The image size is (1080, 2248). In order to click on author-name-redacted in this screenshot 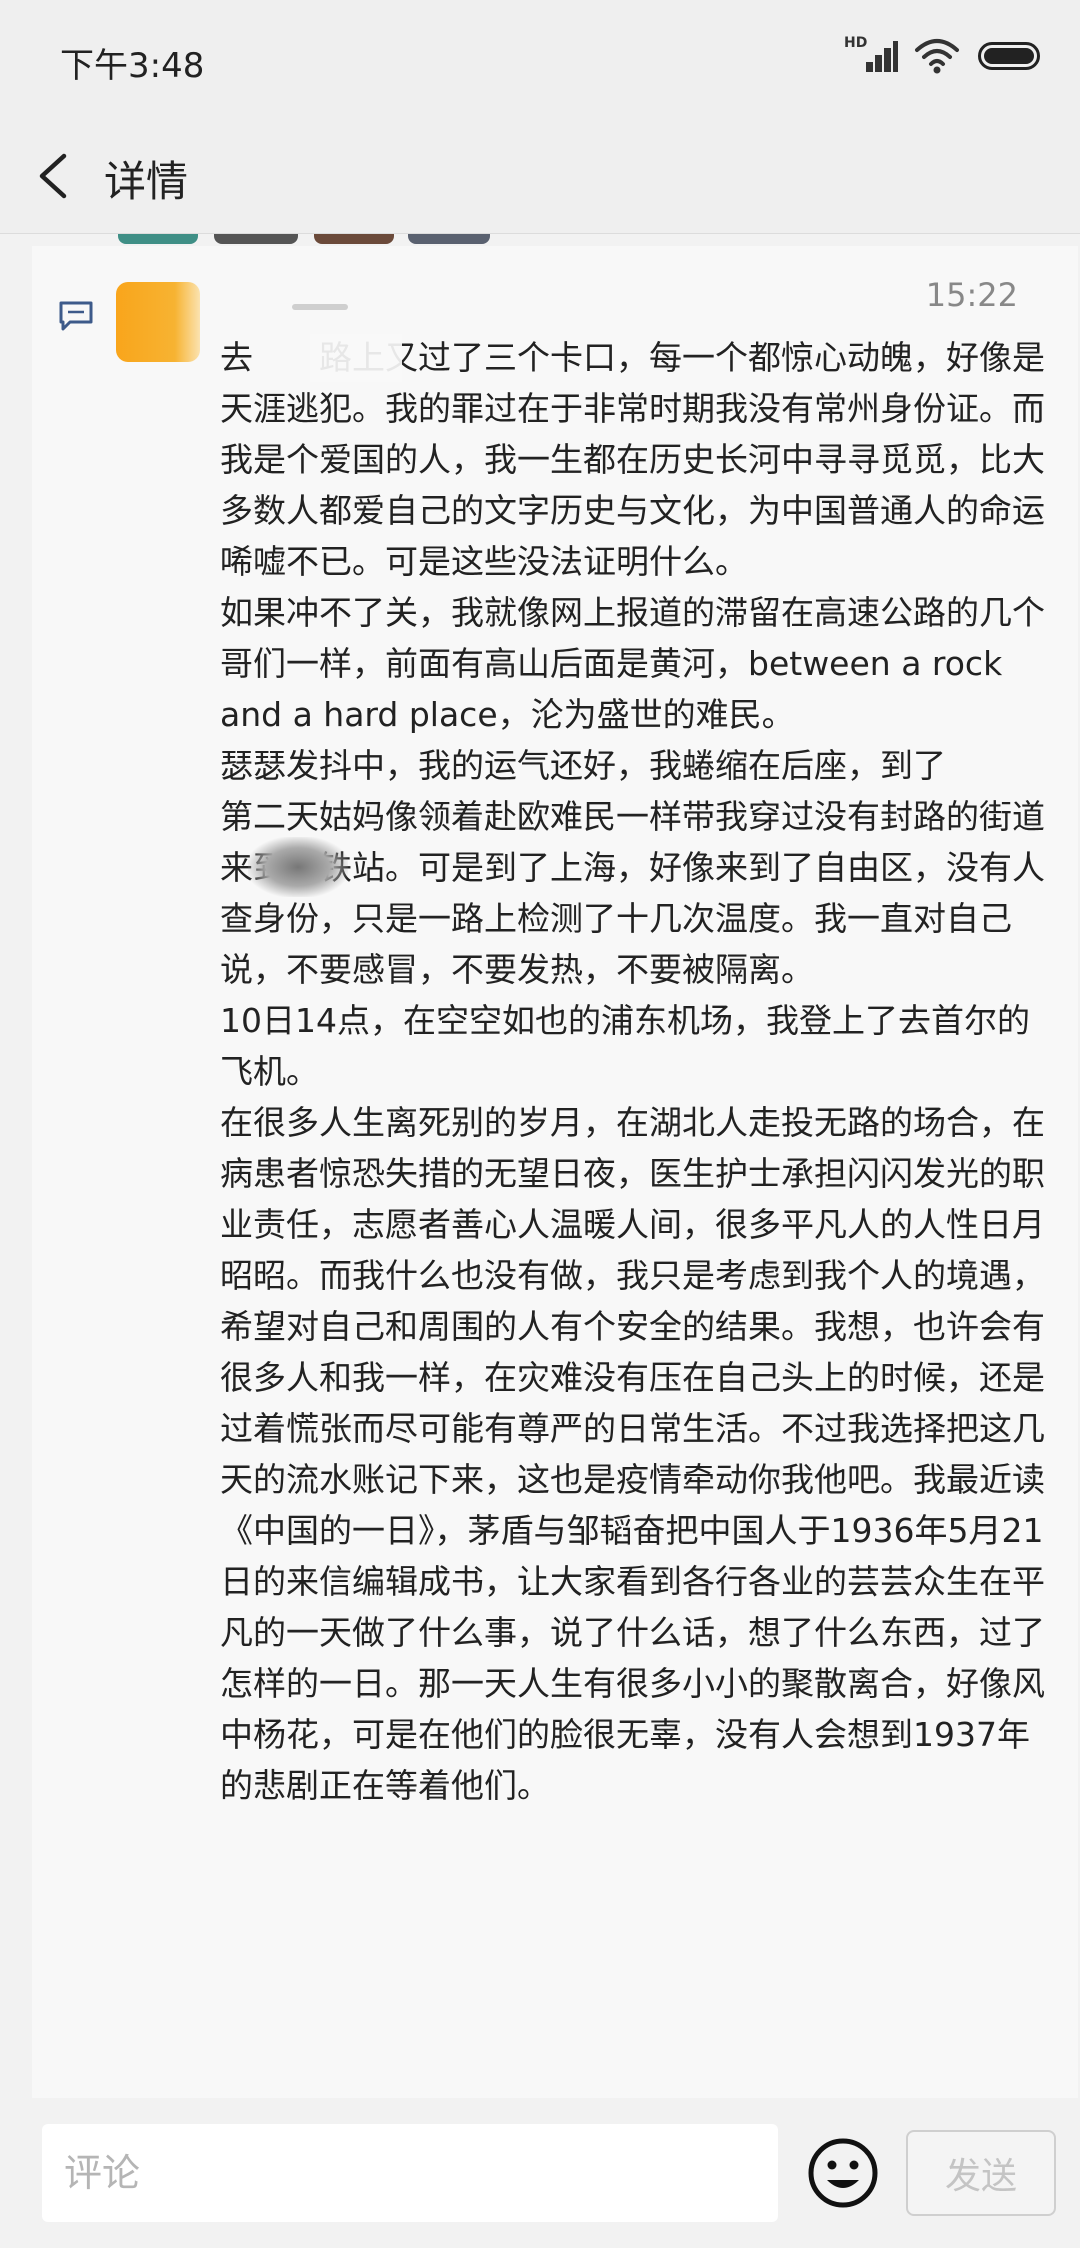, I will do `click(320, 307)`.